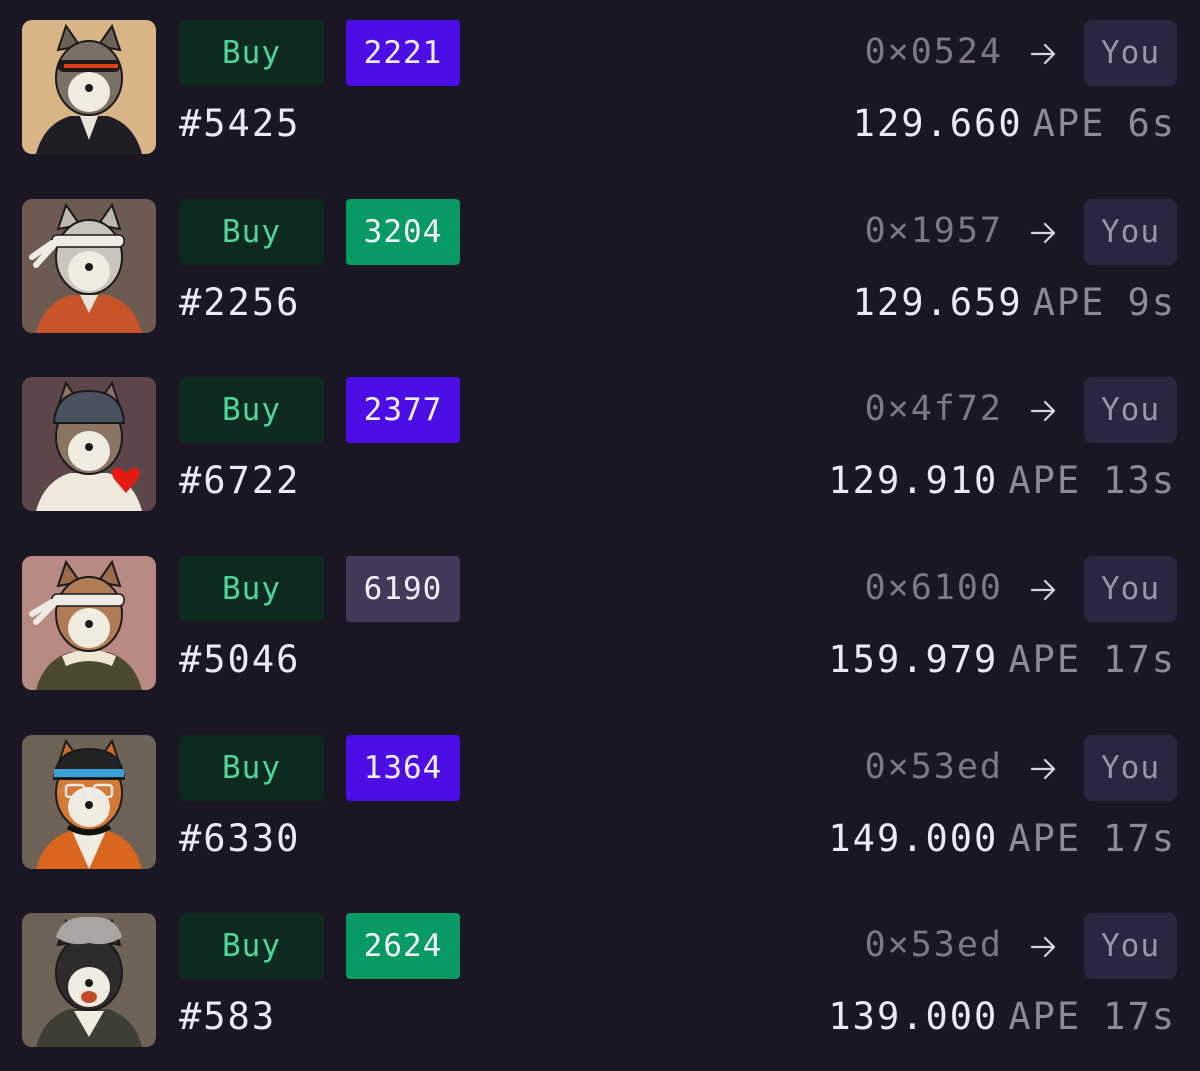 Image resolution: width=1200 pixels, height=1071 pixels. I want to click on token-id: #6722, so click(239, 481).